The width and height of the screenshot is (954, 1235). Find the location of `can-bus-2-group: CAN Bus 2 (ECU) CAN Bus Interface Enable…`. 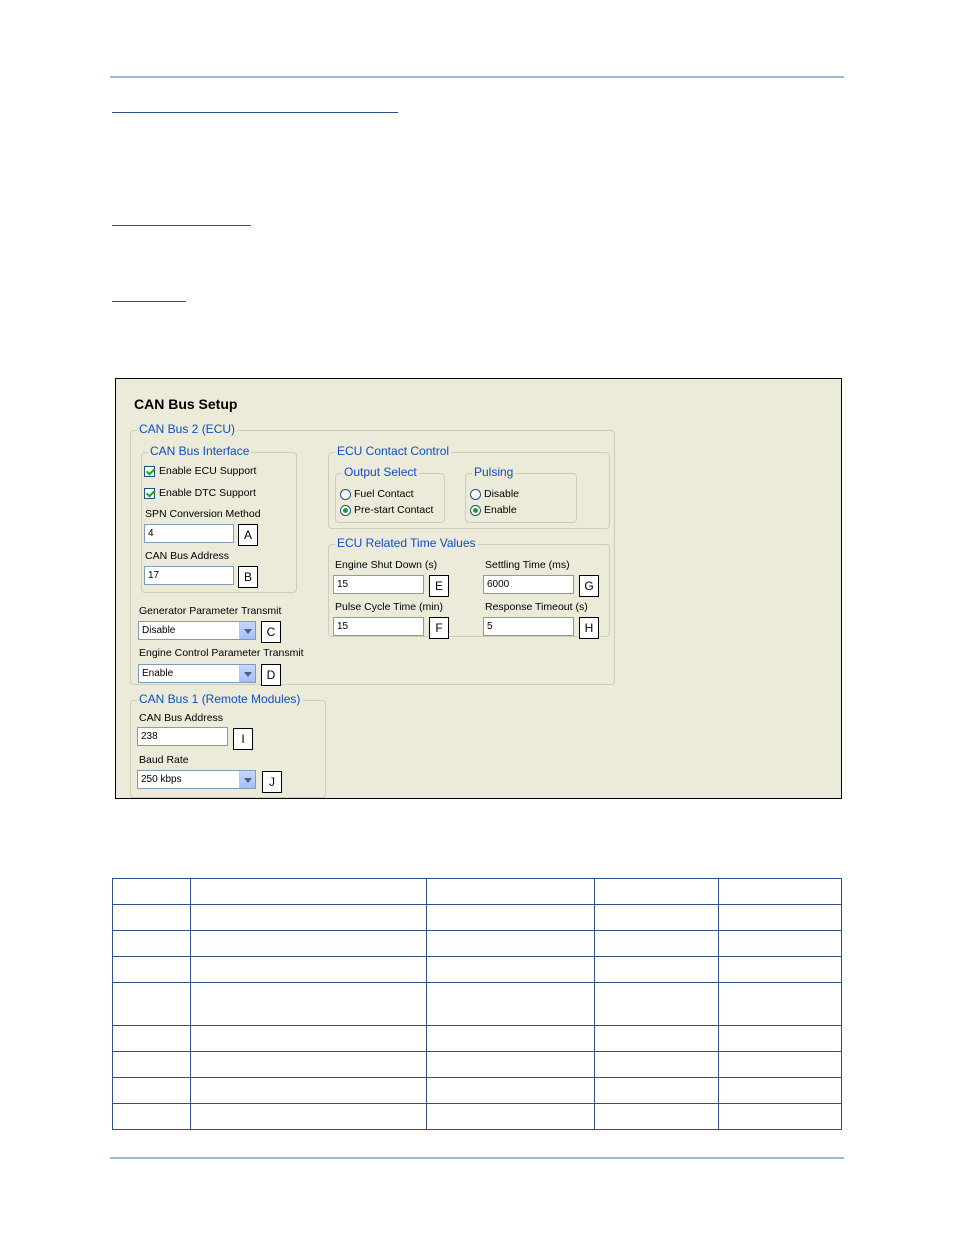

can-bus-2-group: CAN Bus 2 (ECU) CAN Bus Interface Enable… is located at coordinates (372, 554).